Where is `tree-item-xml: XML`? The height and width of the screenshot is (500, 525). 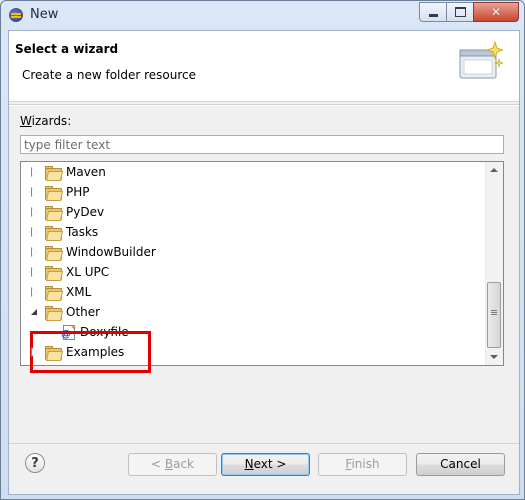
tree-item-xml: XML is located at coordinates (56, 292).